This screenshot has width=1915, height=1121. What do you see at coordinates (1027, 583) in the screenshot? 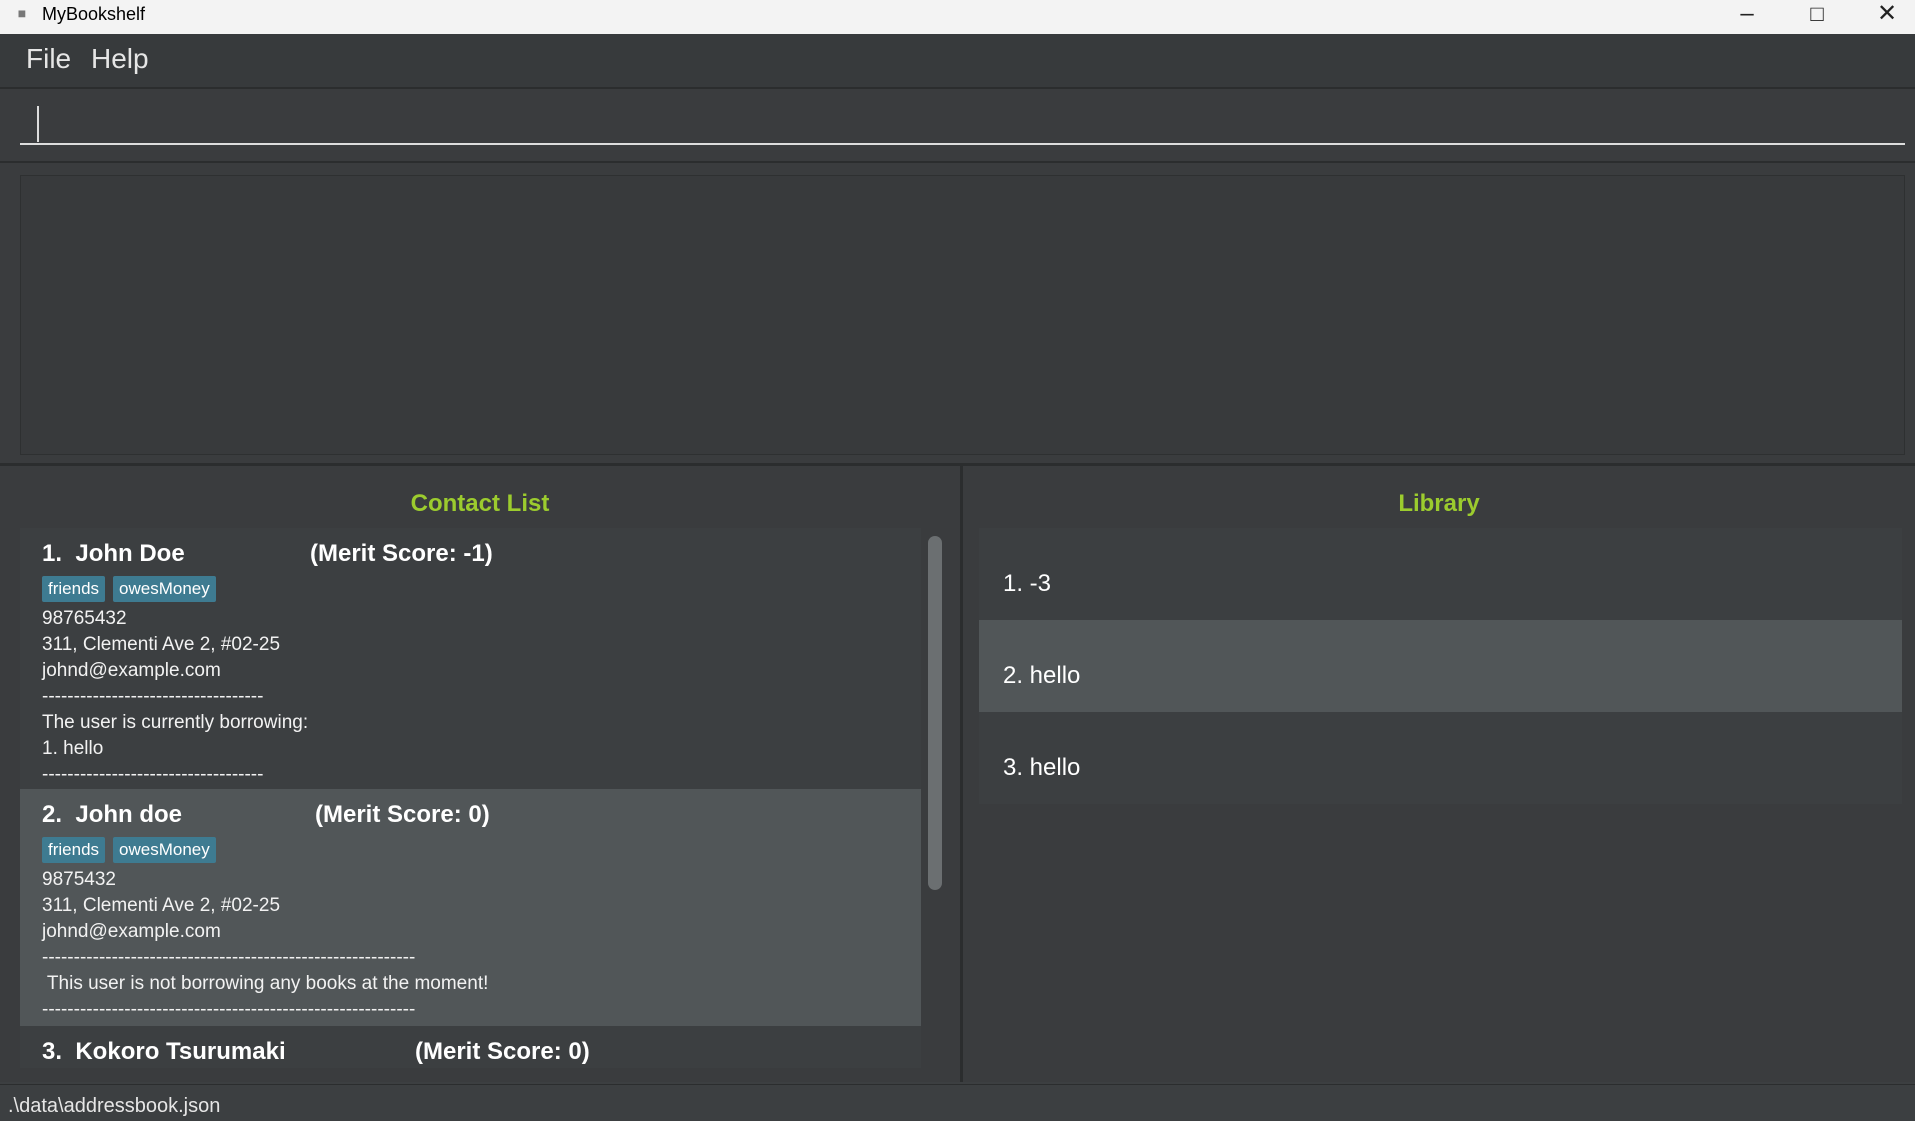
I see `book-title: 1. -3` at bounding box center [1027, 583].